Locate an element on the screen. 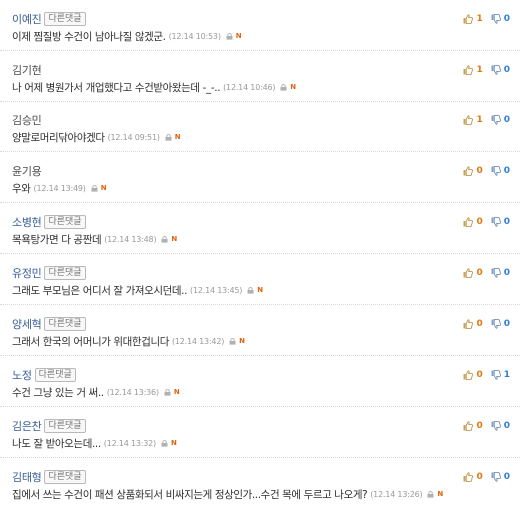  comment-header: 김태형 다른댓글 is located at coordinates (49, 477).